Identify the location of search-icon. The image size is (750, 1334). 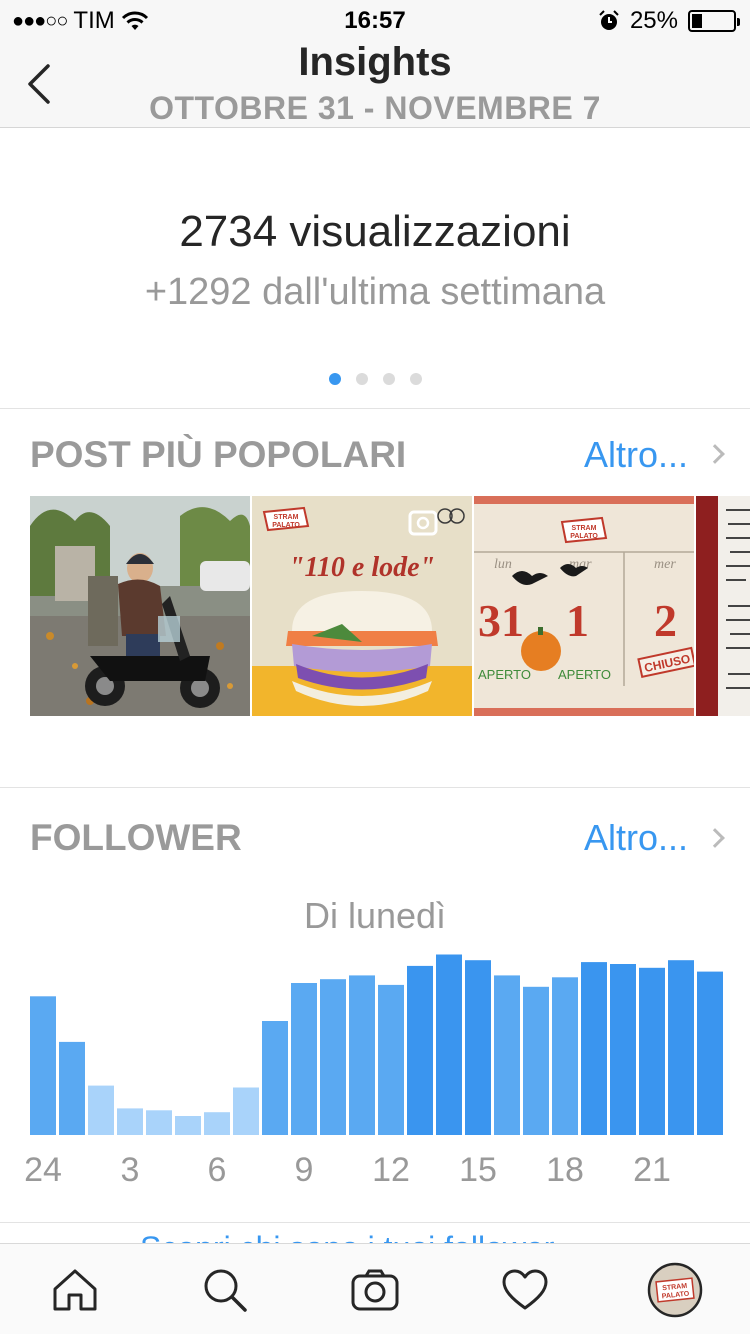
(225, 1290).